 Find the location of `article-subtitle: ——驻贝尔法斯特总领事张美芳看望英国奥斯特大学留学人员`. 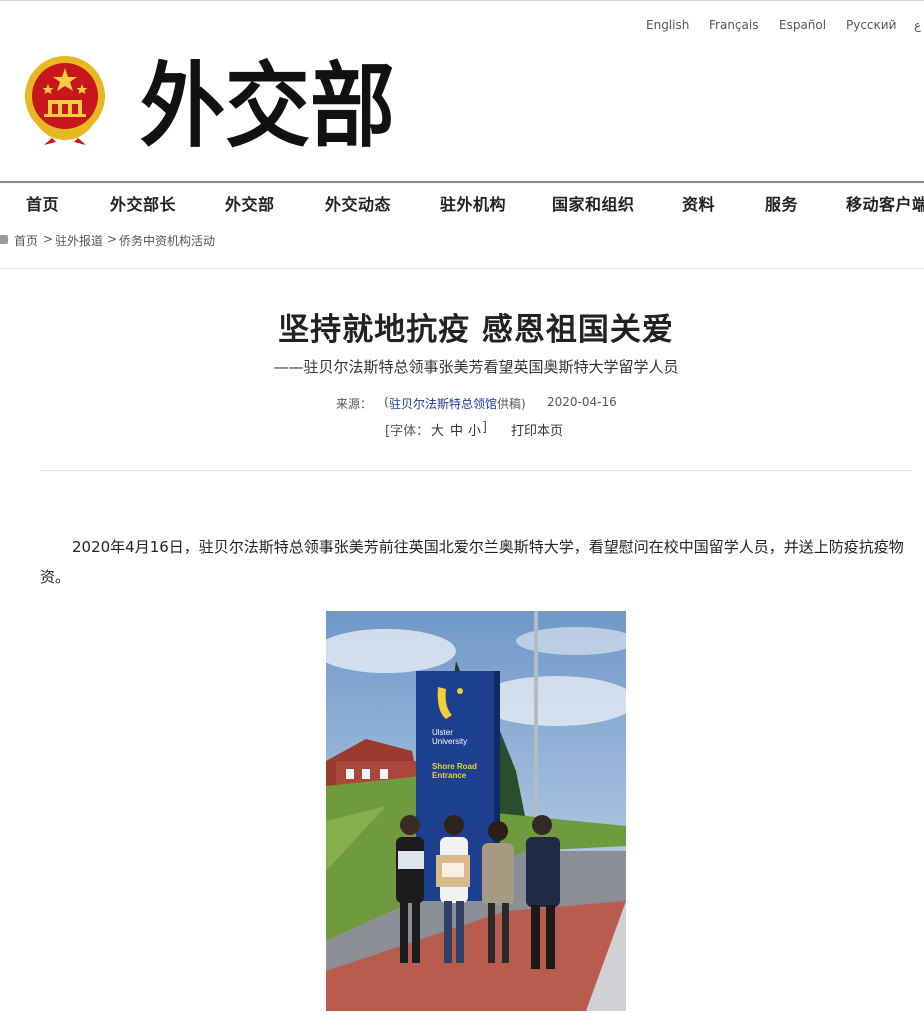

article-subtitle: ——驻贝尔法斯特总领事张美芳看望英国奥斯特大学留学人员 is located at coordinates (476, 367).